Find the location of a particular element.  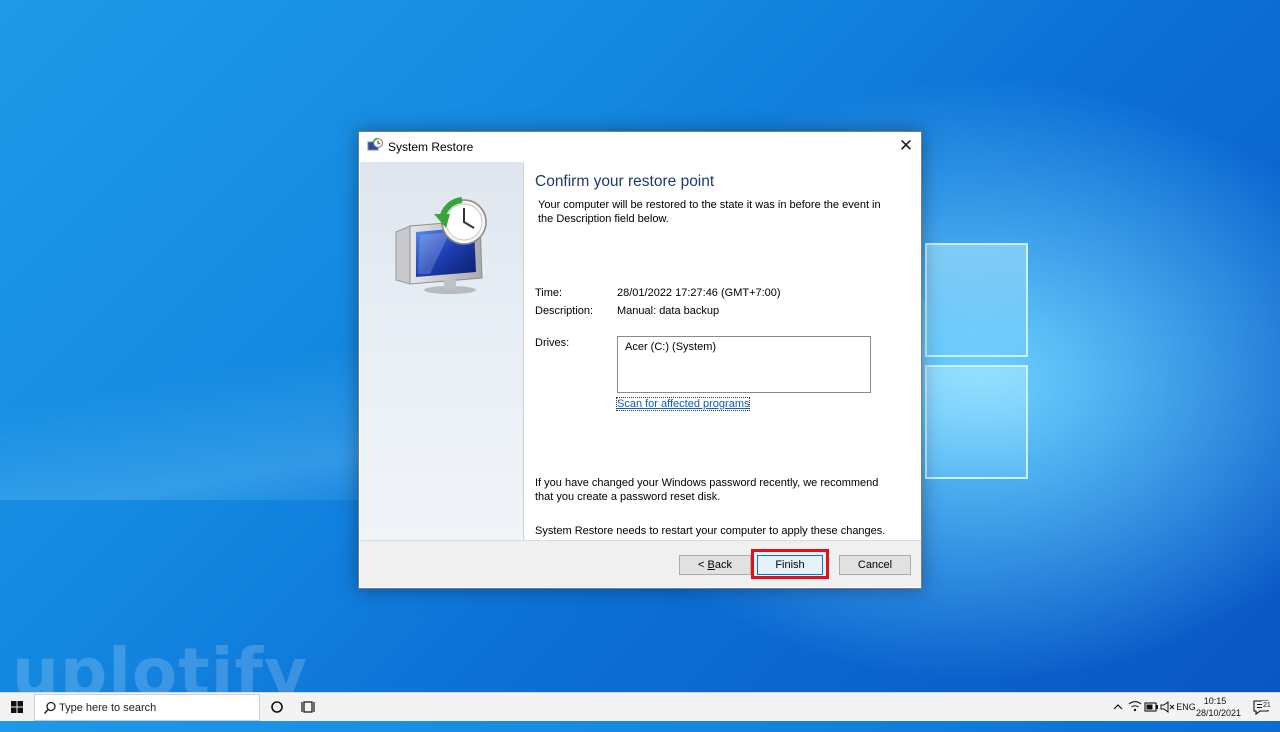

start-button is located at coordinates (17, 707).